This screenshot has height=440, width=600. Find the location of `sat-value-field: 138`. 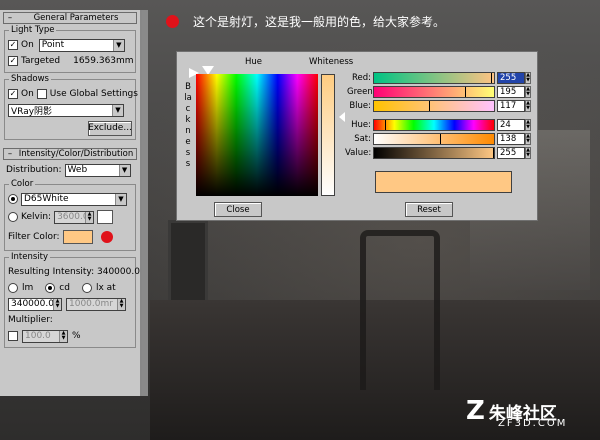

sat-value-field: 138 is located at coordinates (511, 139).